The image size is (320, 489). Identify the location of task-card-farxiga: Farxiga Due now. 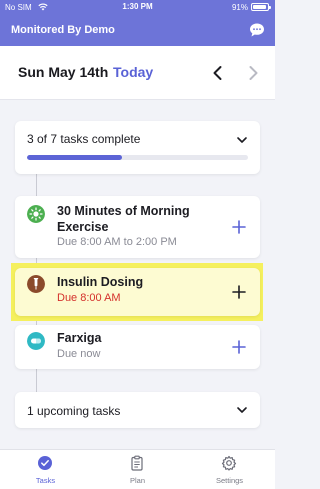
(137, 347).